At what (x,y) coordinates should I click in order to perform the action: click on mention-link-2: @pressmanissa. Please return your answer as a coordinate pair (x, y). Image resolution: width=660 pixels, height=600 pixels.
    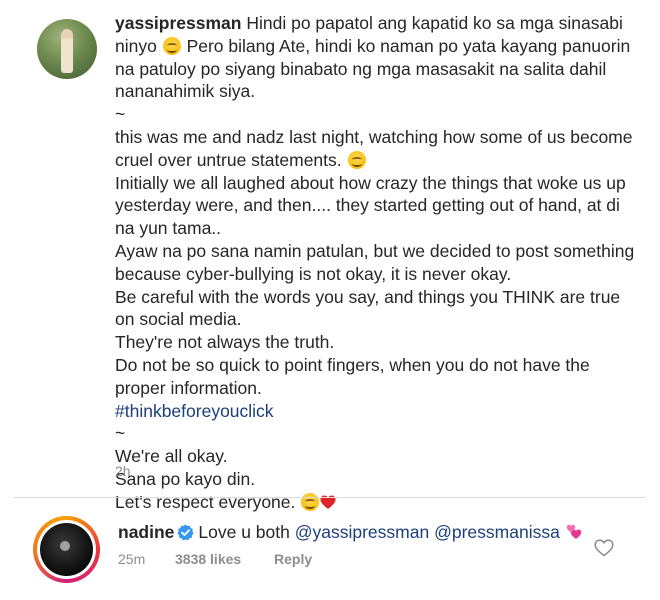
    Looking at the image, I should click on (497, 532).